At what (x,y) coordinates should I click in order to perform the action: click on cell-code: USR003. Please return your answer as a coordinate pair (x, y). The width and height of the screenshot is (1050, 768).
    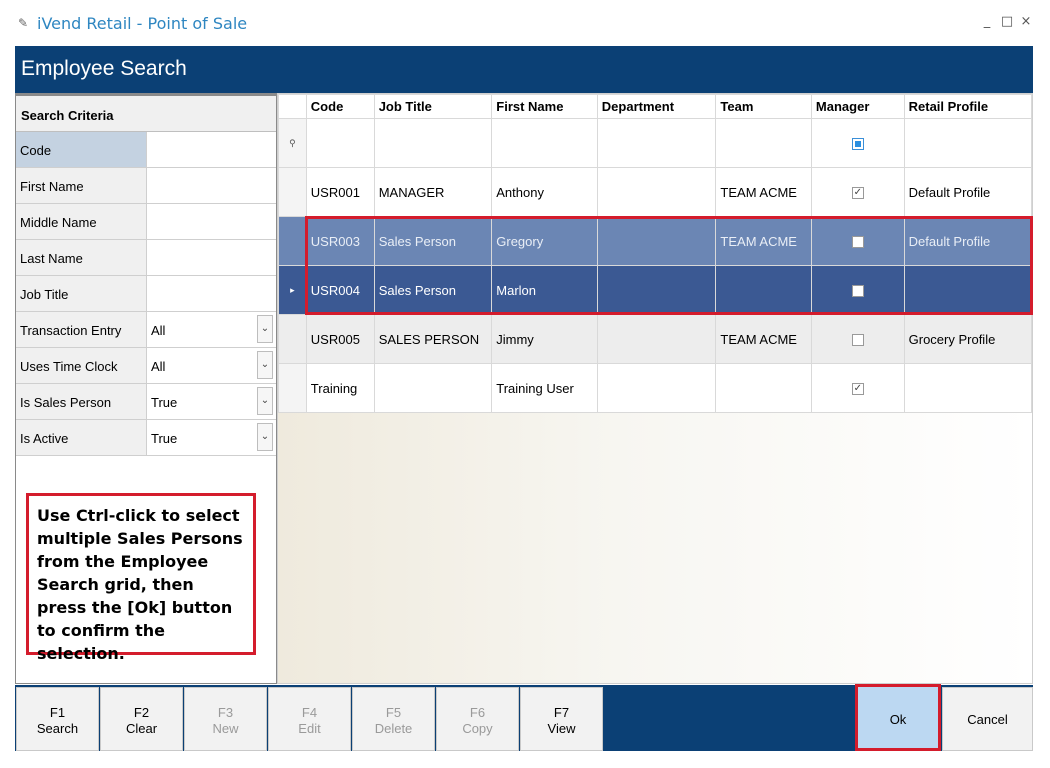
    Looking at the image, I should click on (340, 241).